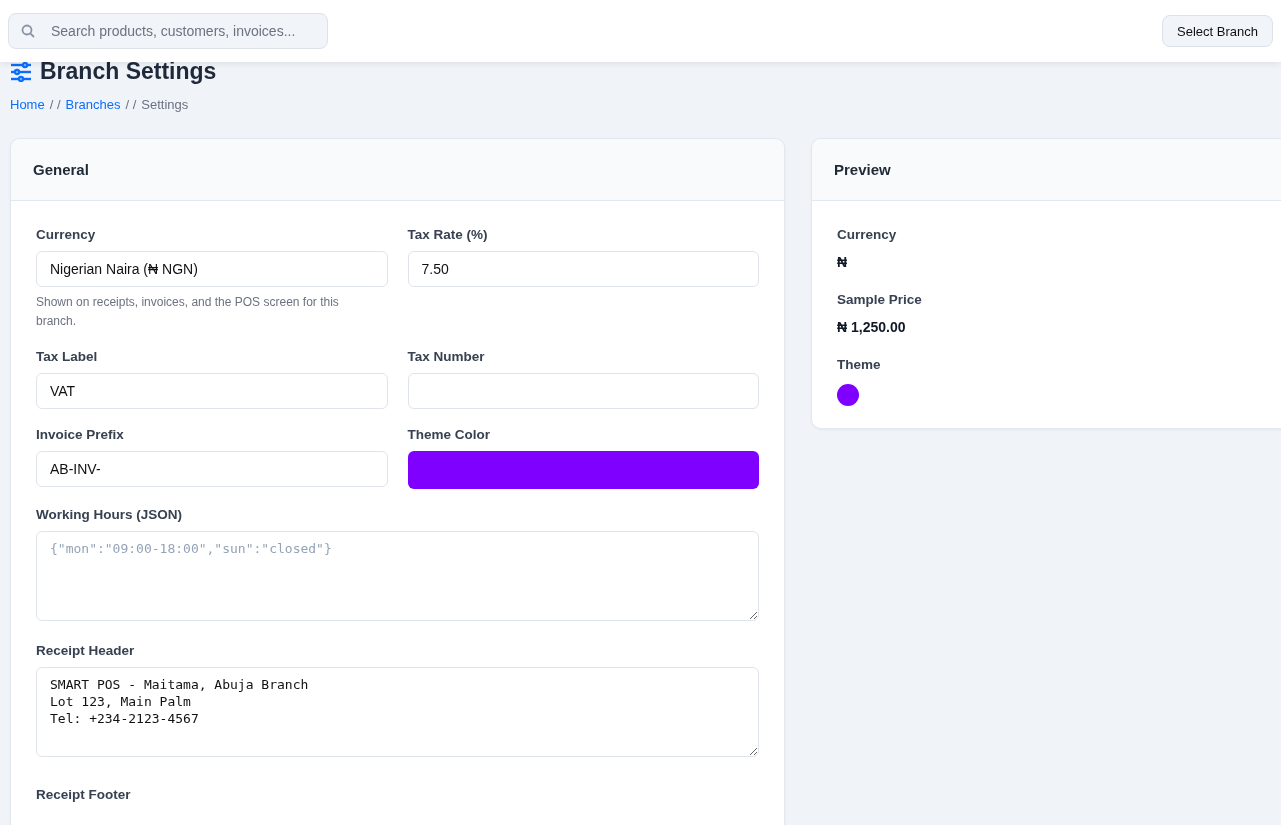 Image resolution: width=1281 pixels, height=825 pixels. What do you see at coordinates (446, 356) in the screenshot?
I see `field-label: Tax Number` at bounding box center [446, 356].